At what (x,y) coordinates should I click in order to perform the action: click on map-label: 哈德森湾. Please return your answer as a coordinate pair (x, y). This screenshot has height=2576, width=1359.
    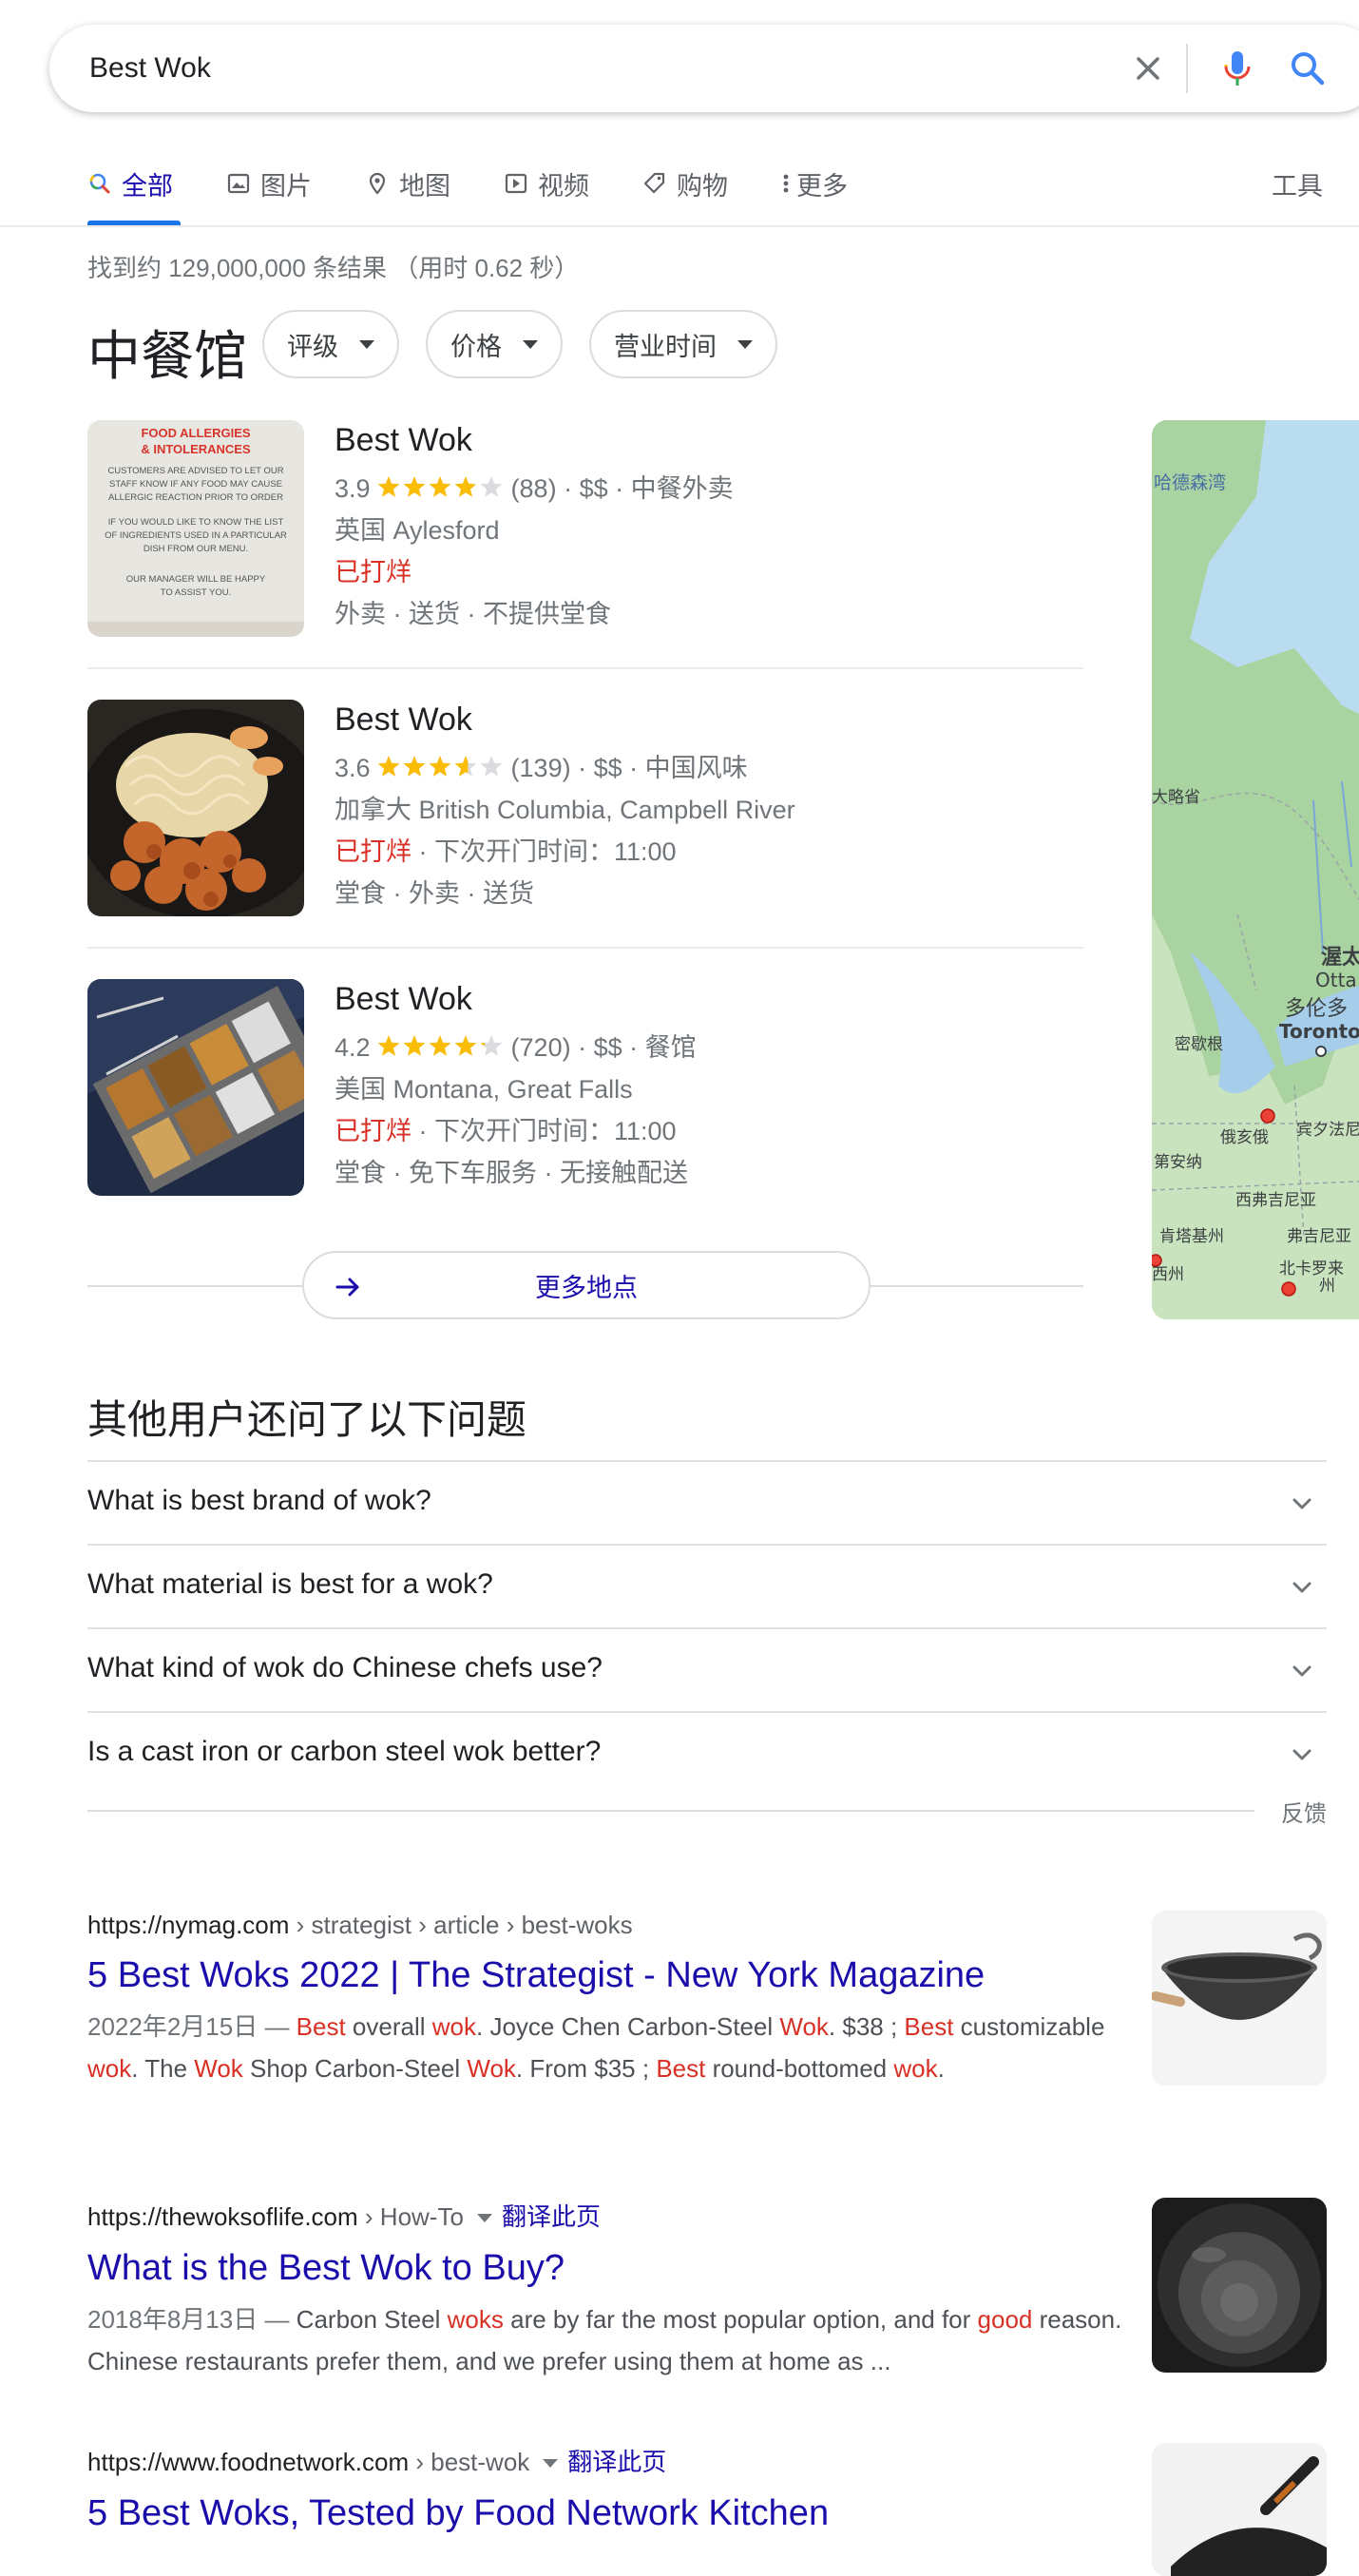
    Looking at the image, I should click on (1190, 482).